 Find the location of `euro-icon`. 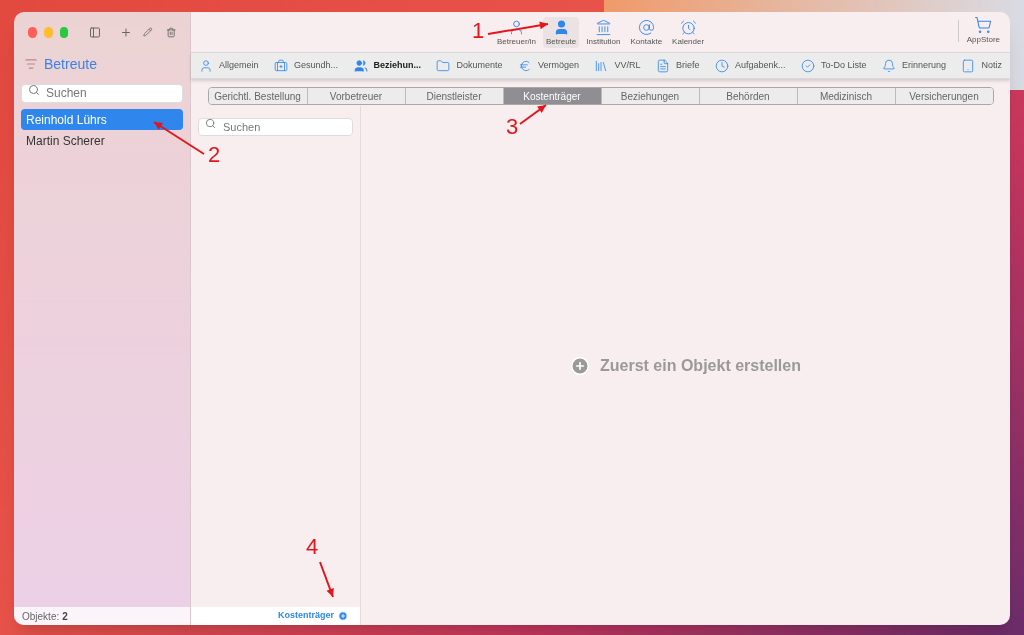

euro-icon is located at coordinates (525, 65).